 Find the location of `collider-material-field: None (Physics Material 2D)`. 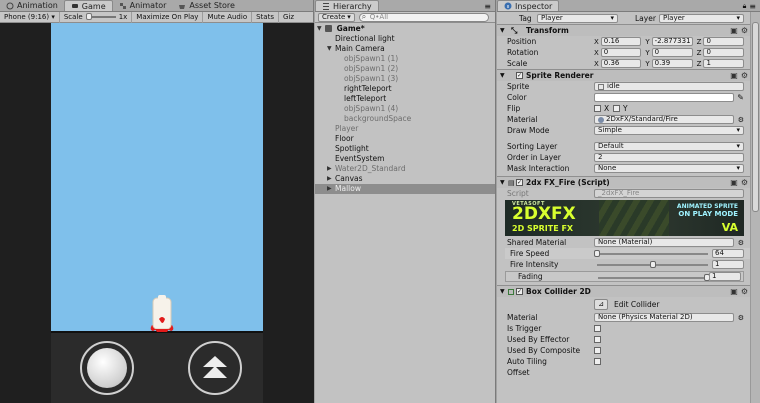

collider-material-field: None (Physics Material 2D) is located at coordinates (664, 317).